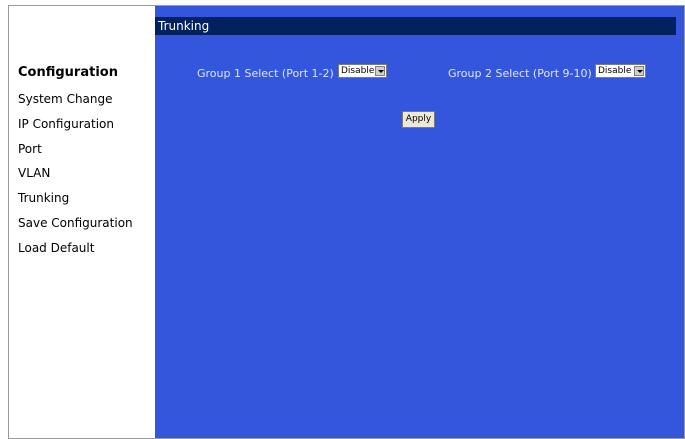 The image size is (685, 439). I want to click on group2-select: Disable, so click(620, 71).